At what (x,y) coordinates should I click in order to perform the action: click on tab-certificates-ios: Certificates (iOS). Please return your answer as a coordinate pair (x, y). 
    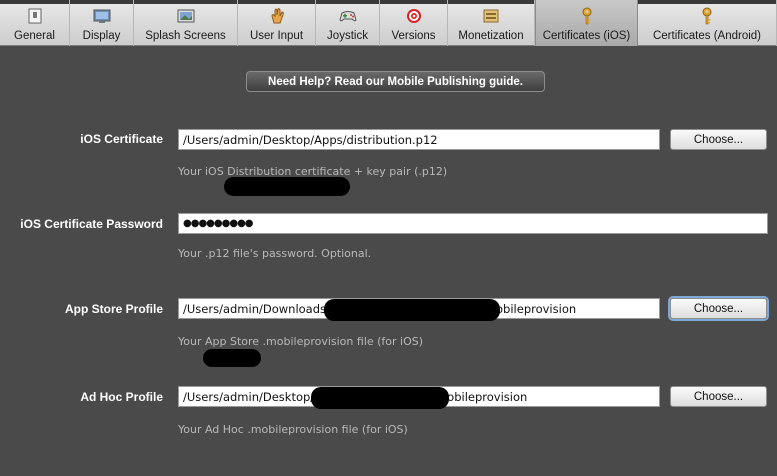
    Looking at the image, I should click on (586, 23).